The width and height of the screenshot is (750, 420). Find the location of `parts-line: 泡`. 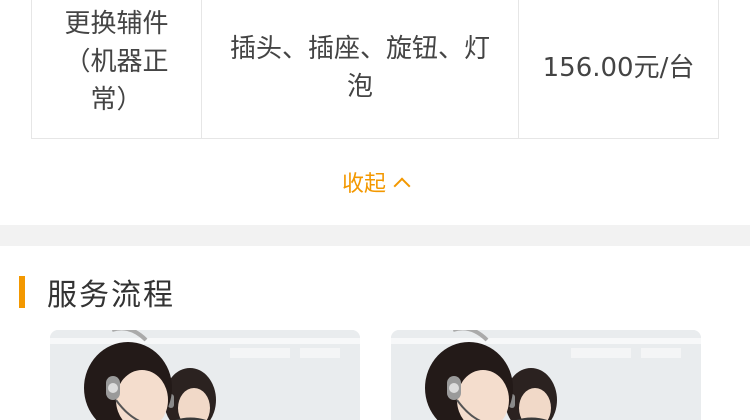

parts-line: 泡 is located at coordinates (359, 87).